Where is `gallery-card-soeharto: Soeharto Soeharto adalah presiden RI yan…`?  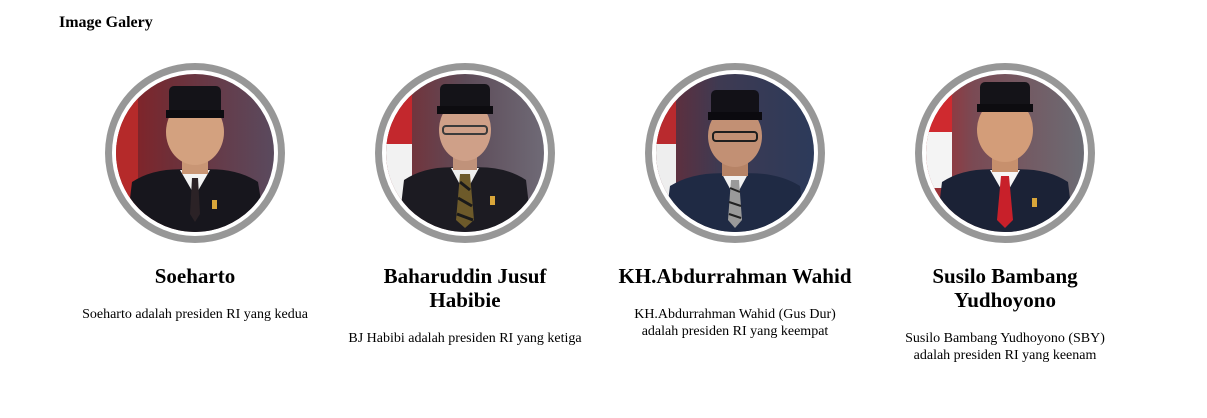 gallery-card-soeharto: Soeharto Soeharto adalah presiden RI yan… is located at coordinates (195, 193).